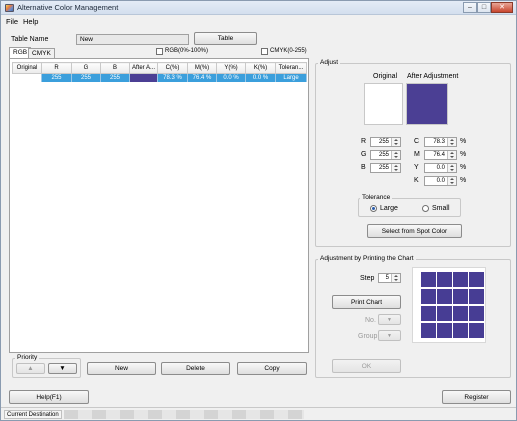  Describe the element at coordinates (41, 53) in the screenshot. I see `tab-cmyk: CMYK` at that location.